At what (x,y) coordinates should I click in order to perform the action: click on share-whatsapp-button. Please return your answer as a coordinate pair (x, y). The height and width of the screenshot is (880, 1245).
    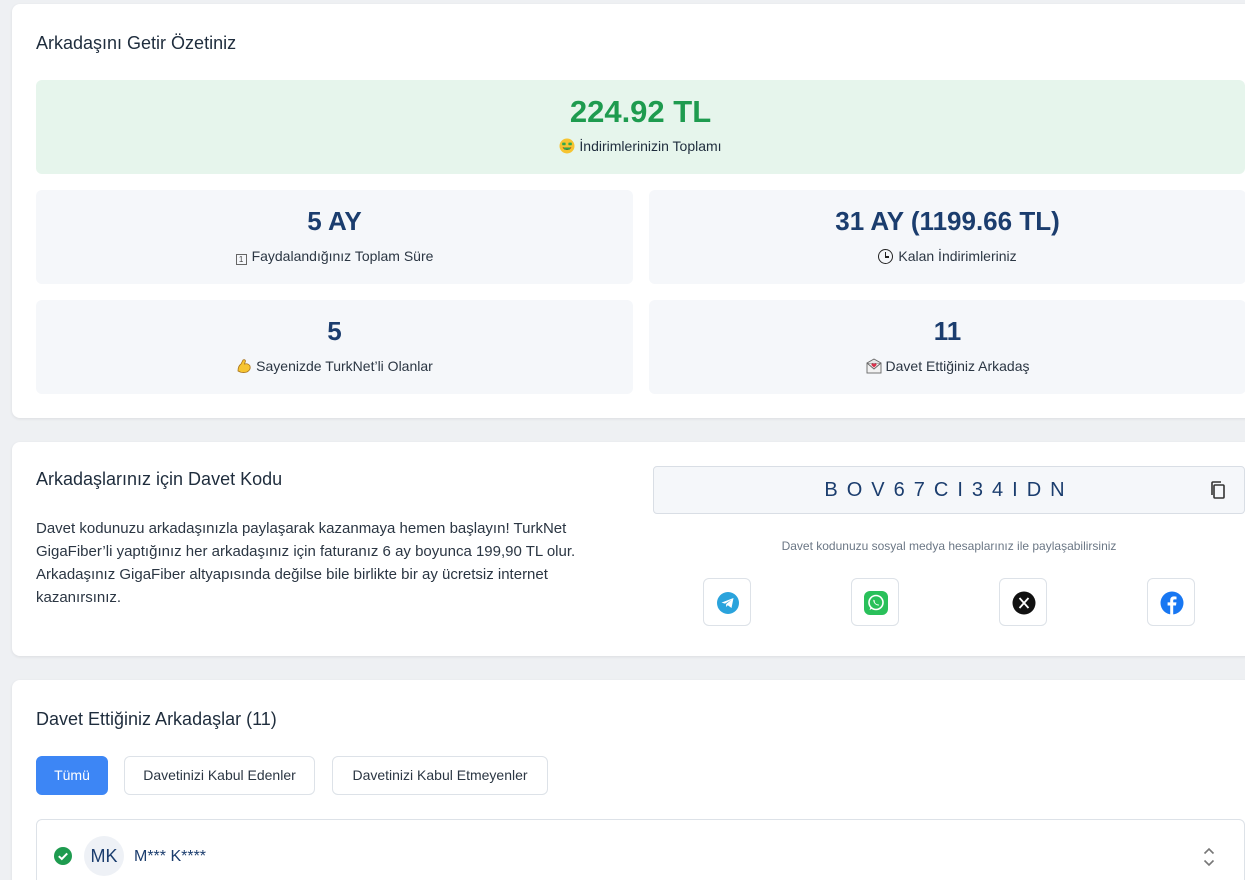
    Looking at the image, I should click on (875, 602).